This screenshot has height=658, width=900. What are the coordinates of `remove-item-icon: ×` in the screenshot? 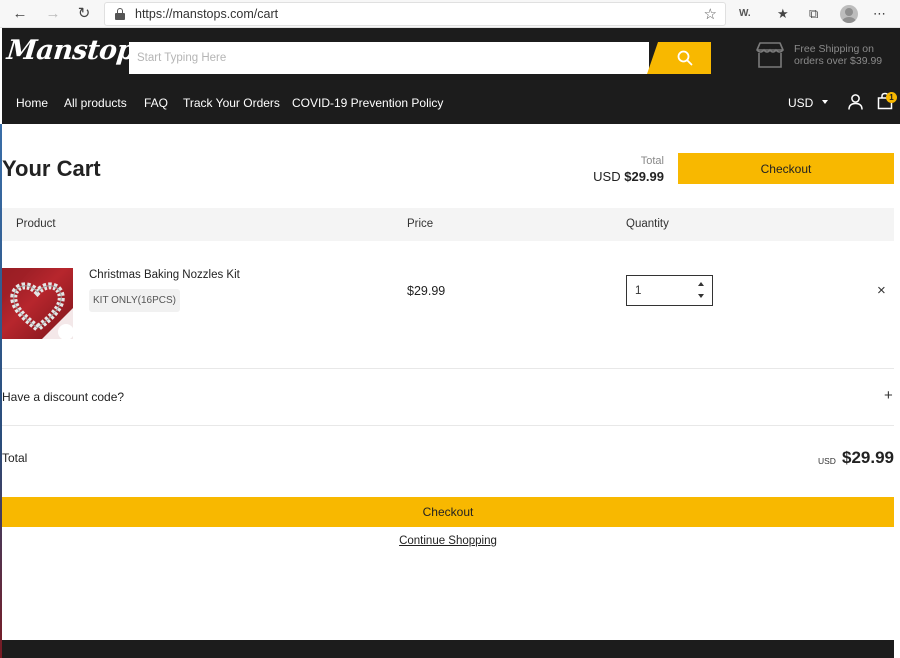 It's located at (881, 291).